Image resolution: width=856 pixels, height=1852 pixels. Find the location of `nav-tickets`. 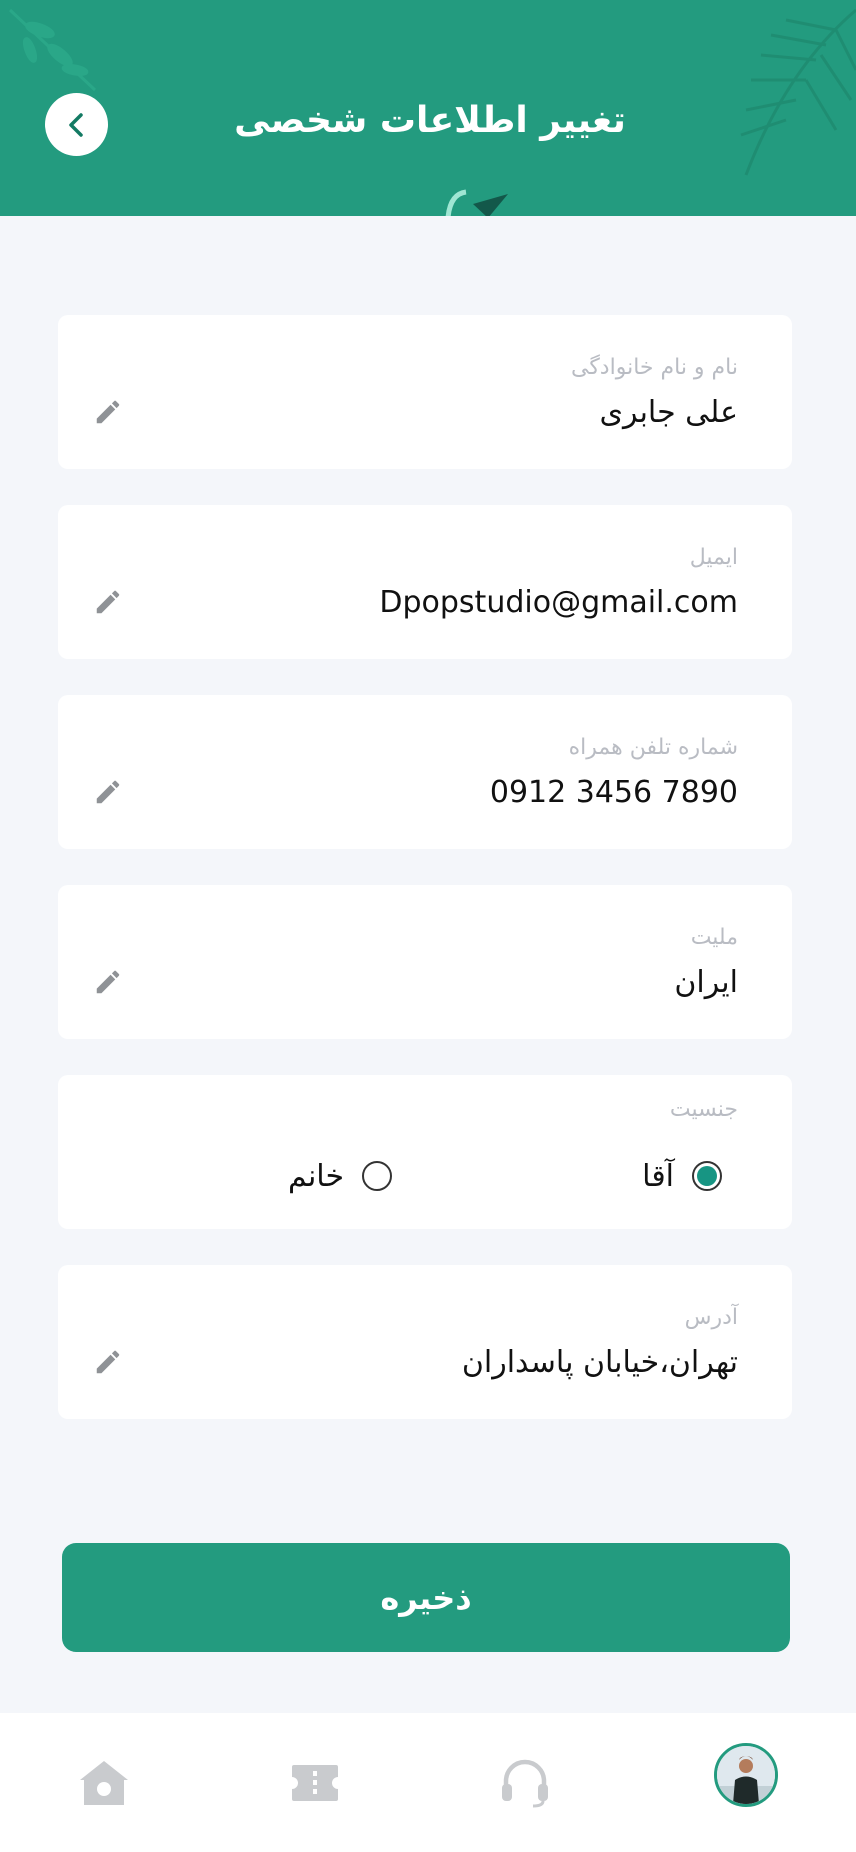

nav-tickets is located at coordinates (315, 1783).